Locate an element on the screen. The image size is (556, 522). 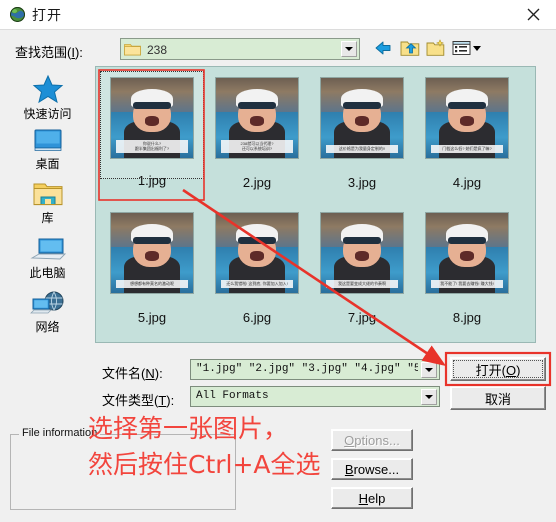
file-thumbnail: 我这是要变成大佬的节奏啊 is located at coordinates (362, 260).